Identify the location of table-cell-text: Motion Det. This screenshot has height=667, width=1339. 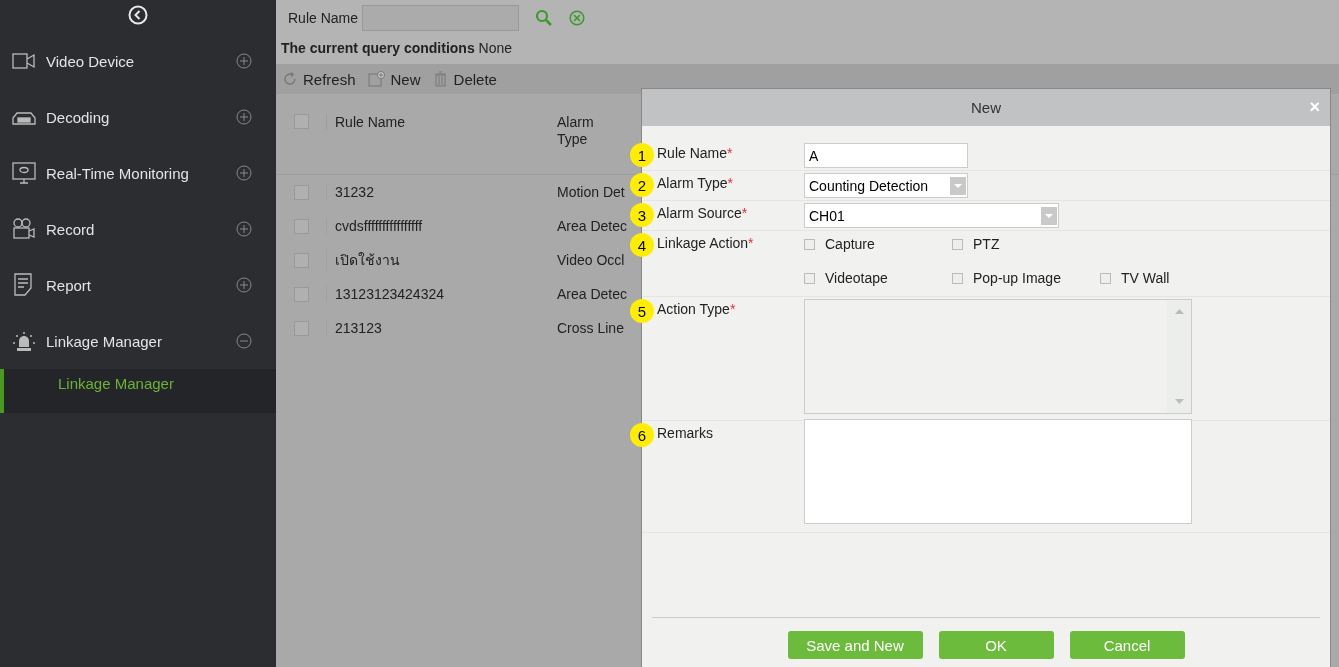
(590, 192).